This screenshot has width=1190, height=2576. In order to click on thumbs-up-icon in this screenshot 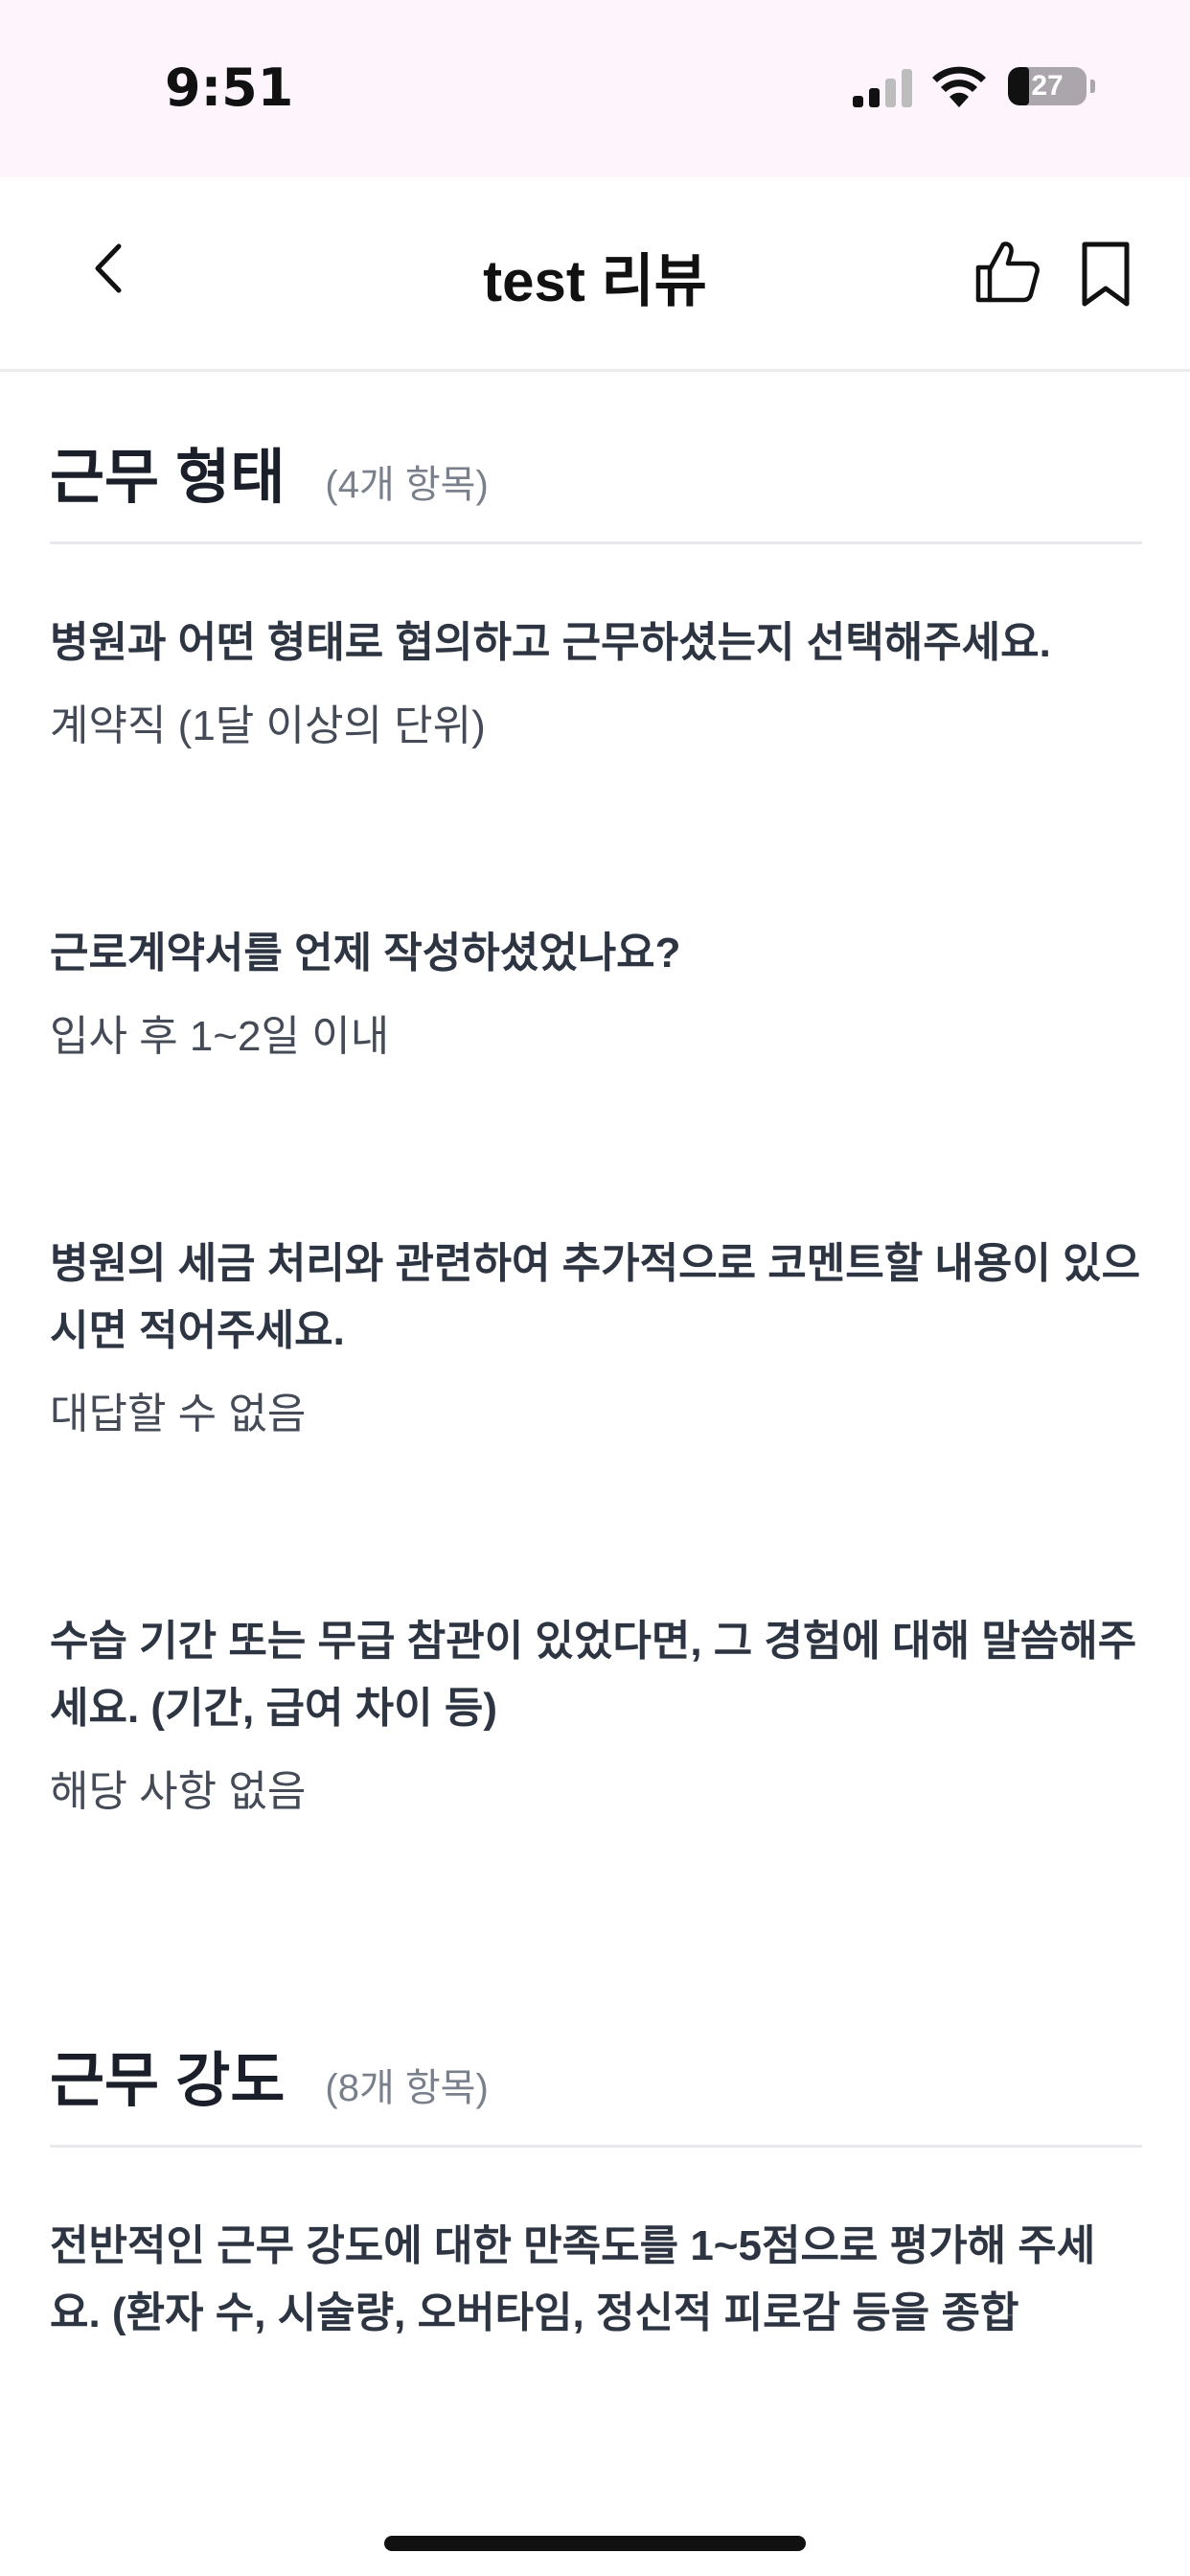, I will do `click(1007, 271)`.